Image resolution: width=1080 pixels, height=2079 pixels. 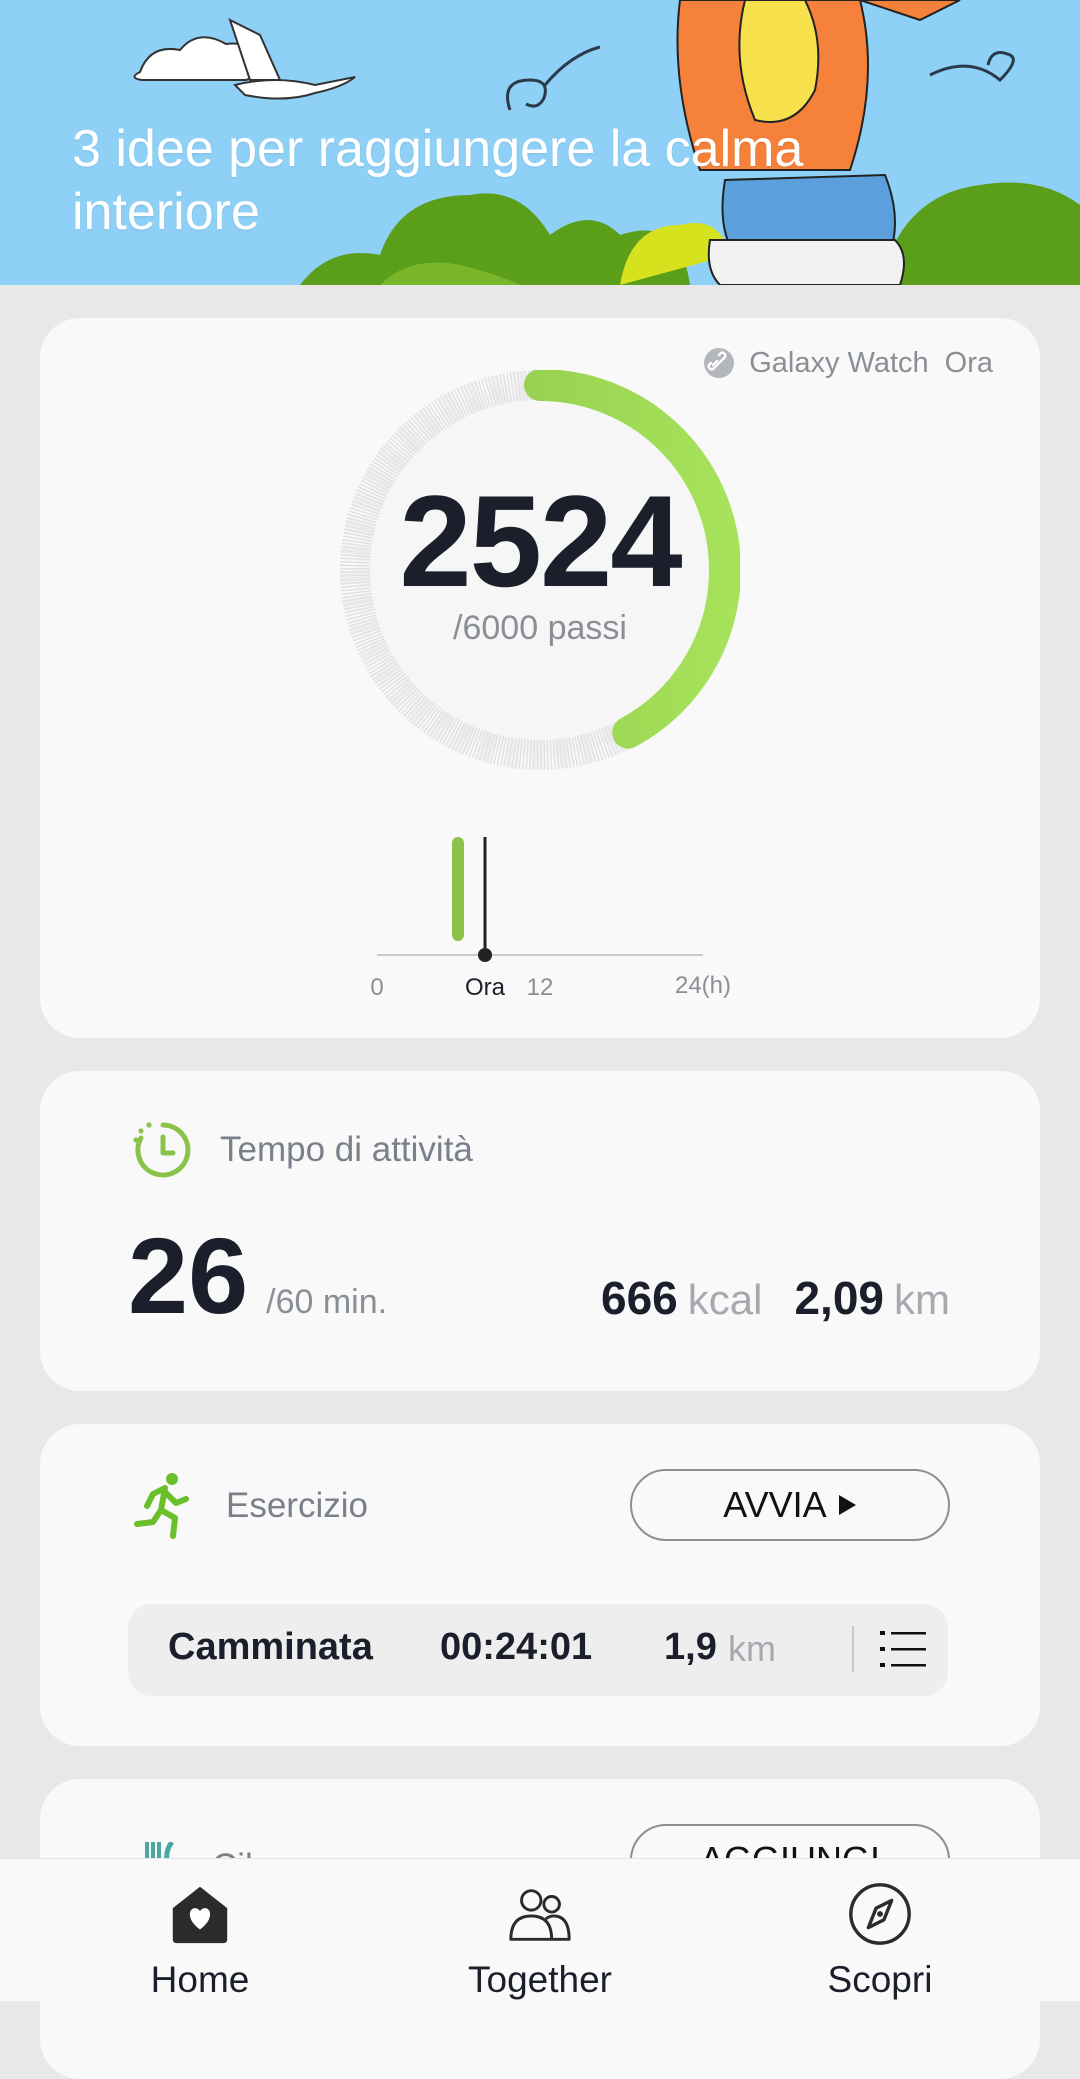 What do you see at coordinates (162, 1150) in the screenshot?
I see `activity-clock-icon` at bounding box center [162, 1150].